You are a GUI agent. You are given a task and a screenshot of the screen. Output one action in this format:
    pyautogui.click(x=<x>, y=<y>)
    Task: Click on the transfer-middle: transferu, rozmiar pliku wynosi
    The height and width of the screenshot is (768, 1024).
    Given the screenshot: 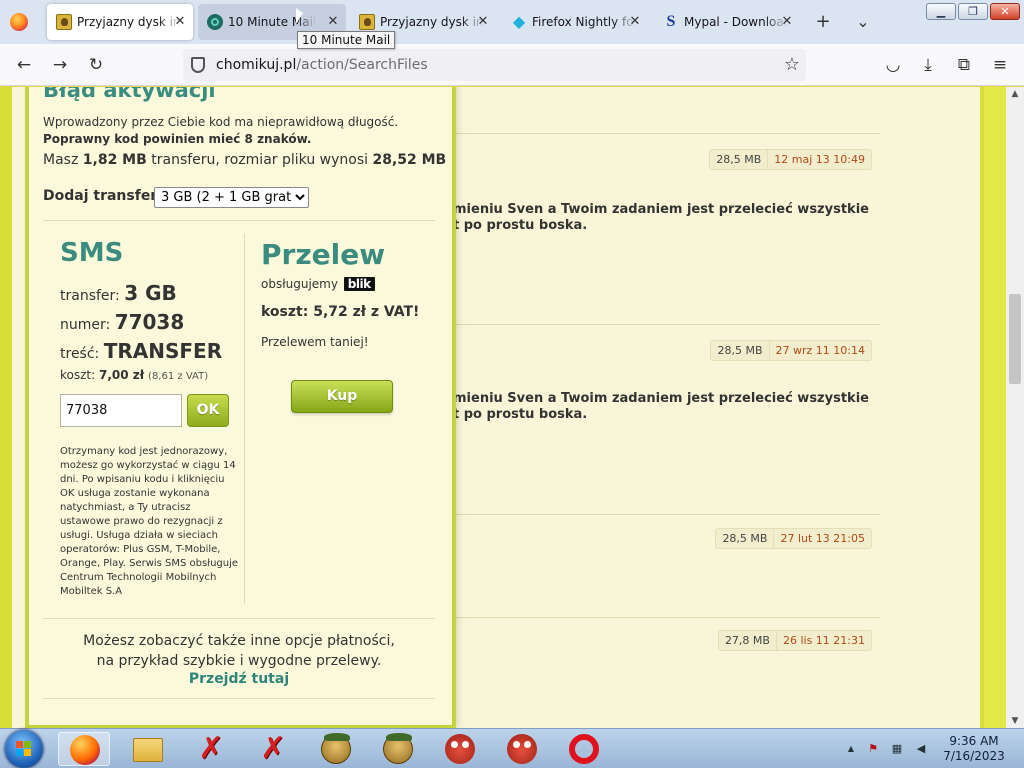 What is the action you would take?
    pyautogui.click(x=259, y=160)
    